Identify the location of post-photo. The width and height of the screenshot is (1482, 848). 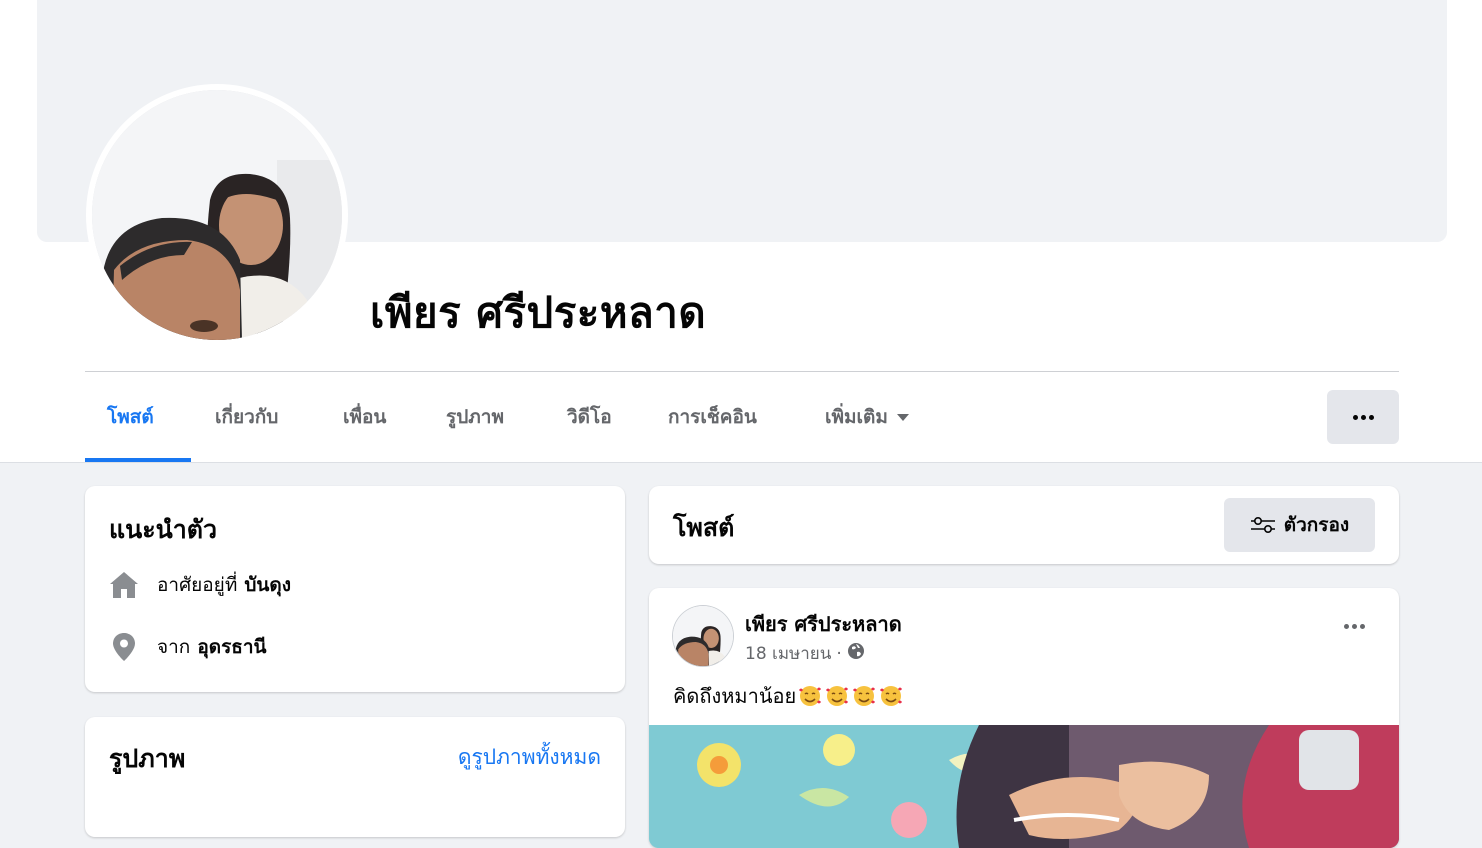
(1024, 786).